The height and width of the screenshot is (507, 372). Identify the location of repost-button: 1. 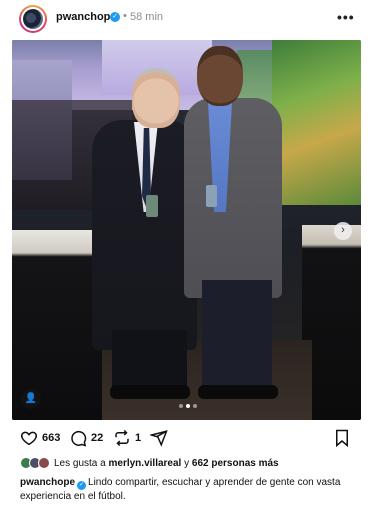
(127, 438).